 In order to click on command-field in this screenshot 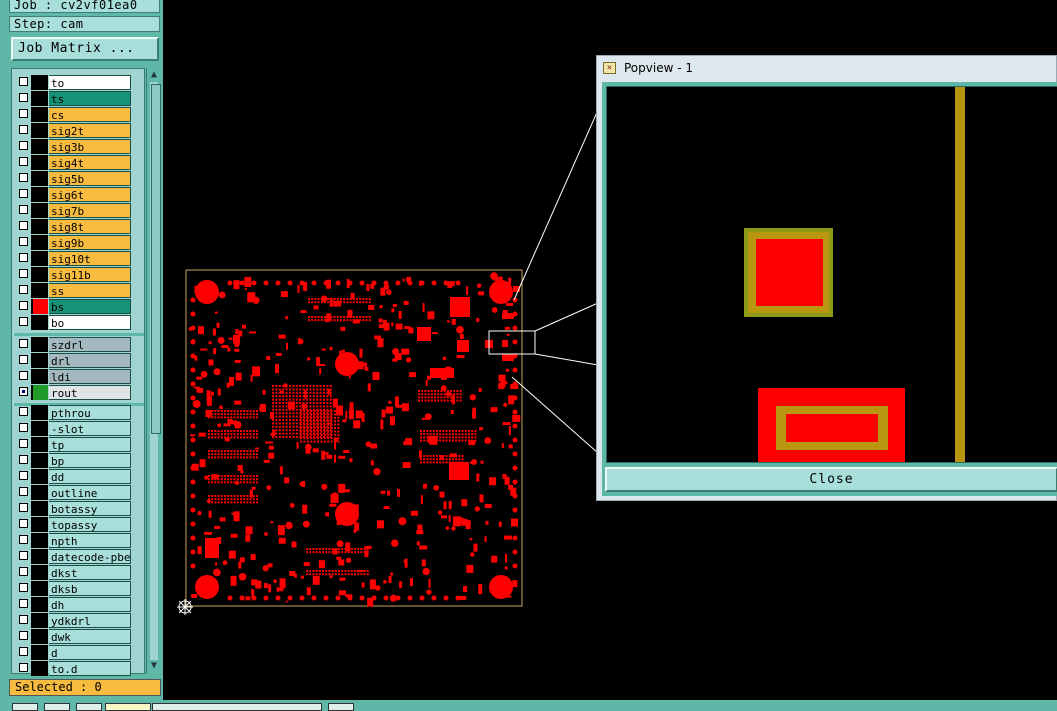, I will do `click(237, 707)`.